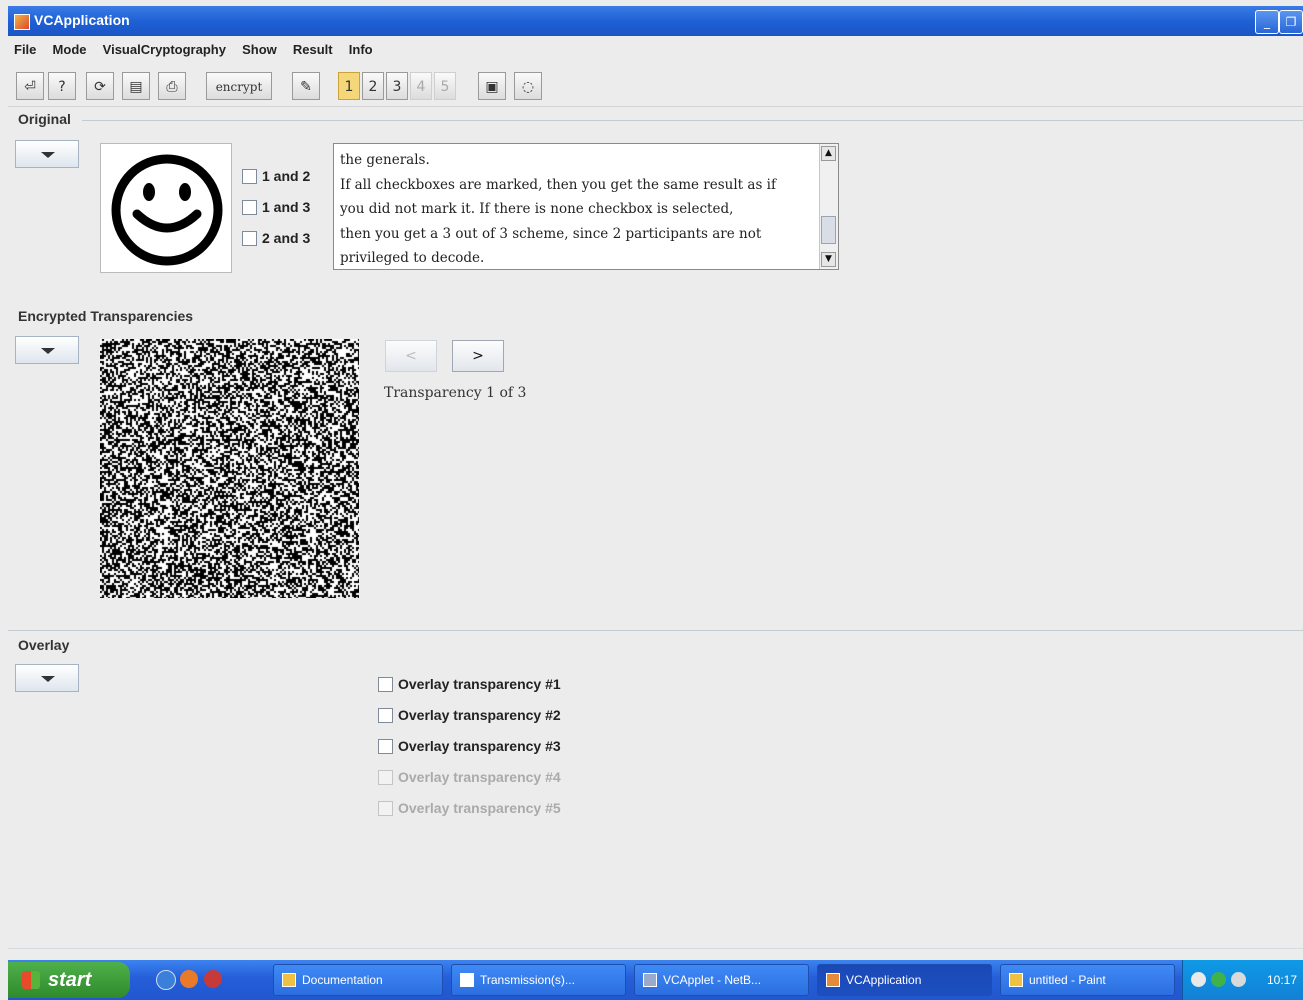 This screenshot has height=1000, width=1303. Describe the element at coordinates (411, 356) in the screenshot. I see `previous-transparency-button: <` at that location.